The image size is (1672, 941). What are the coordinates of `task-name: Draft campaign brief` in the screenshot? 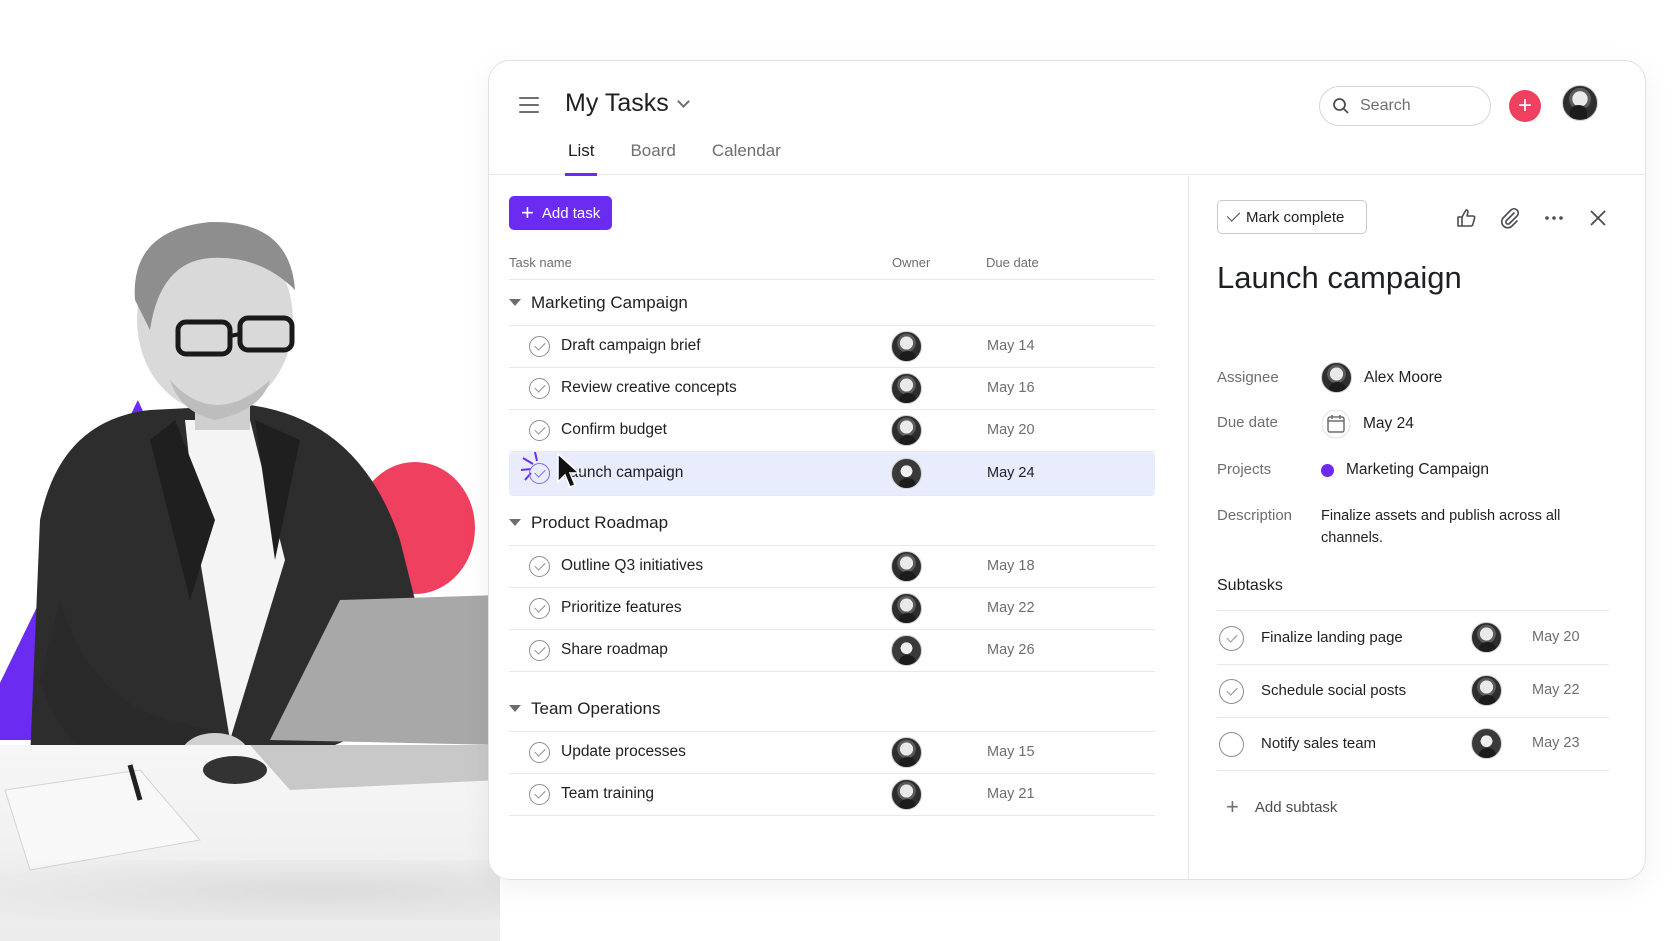 It's located at (631, 345).